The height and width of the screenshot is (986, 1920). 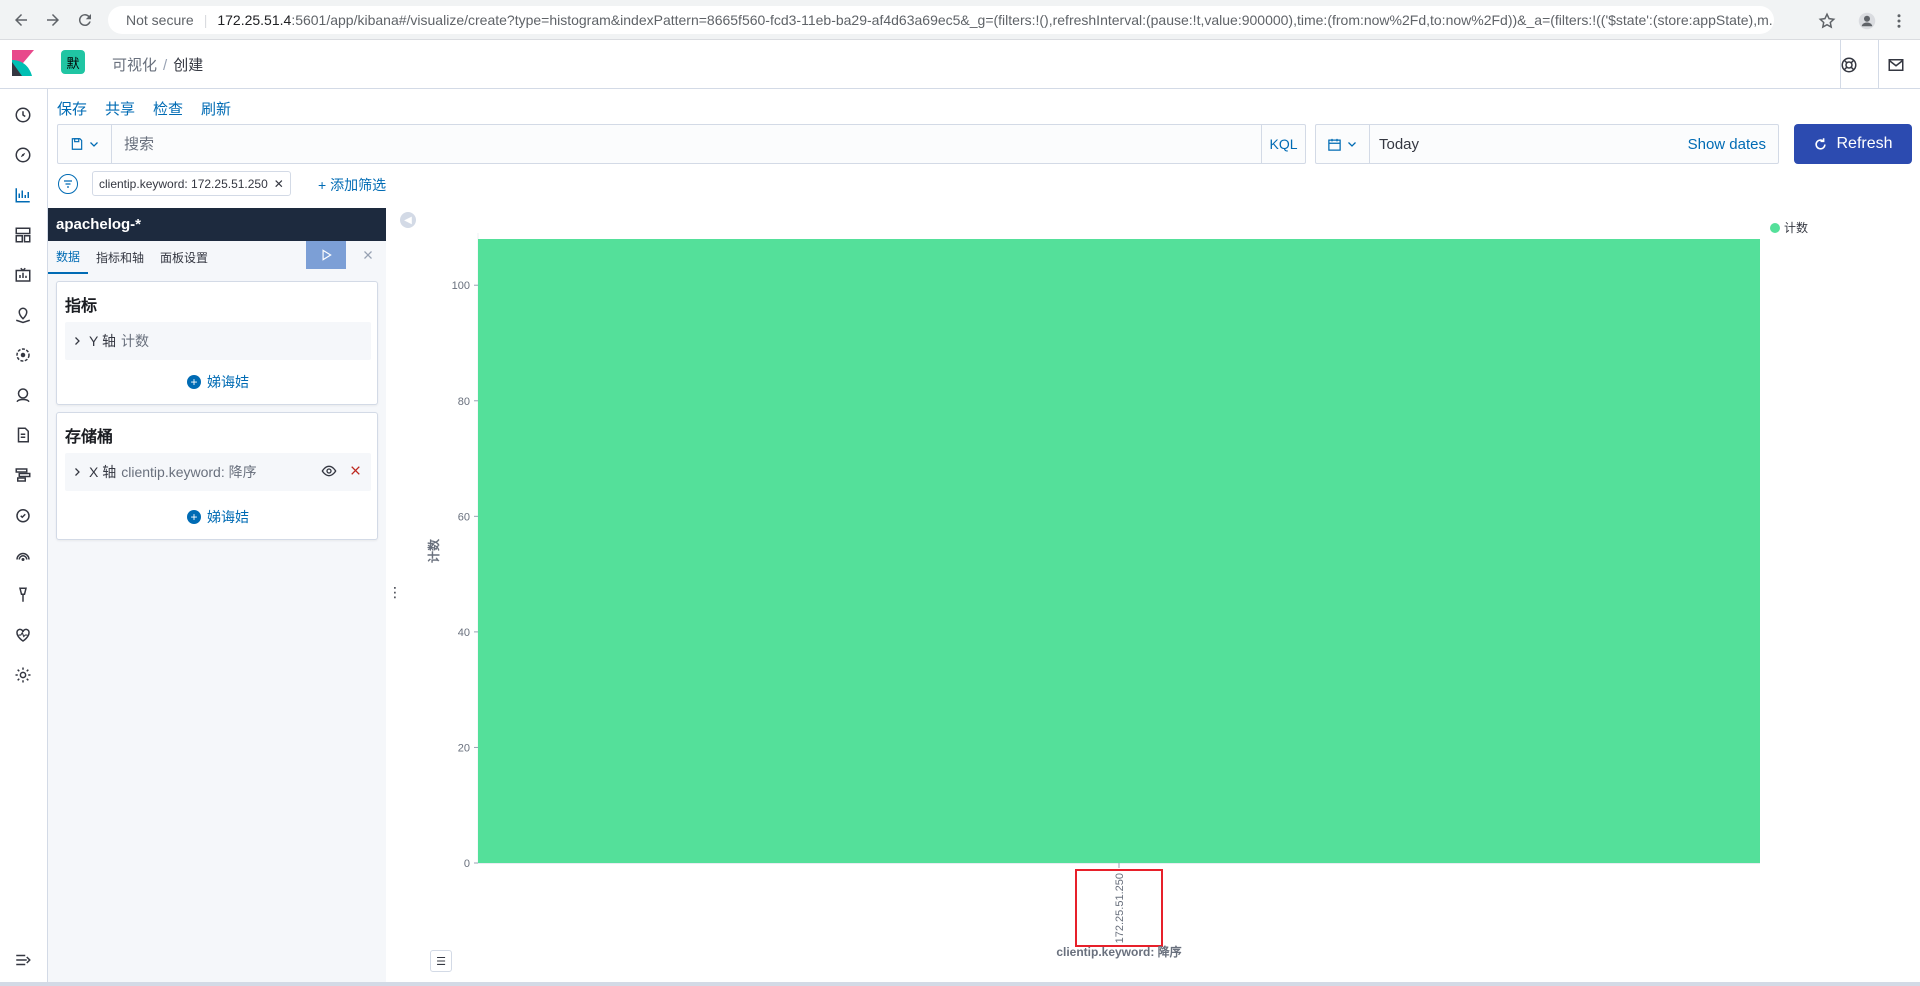 I want to click on date-picker: Today Show dates, so click(x=1547, y=144).